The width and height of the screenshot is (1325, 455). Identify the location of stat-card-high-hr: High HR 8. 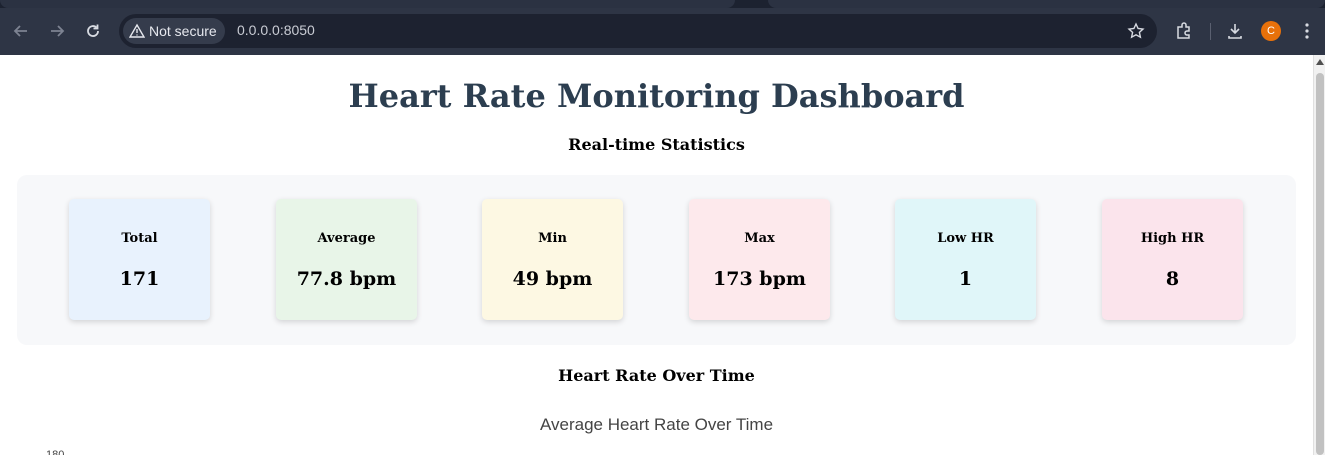
(1172, 259).